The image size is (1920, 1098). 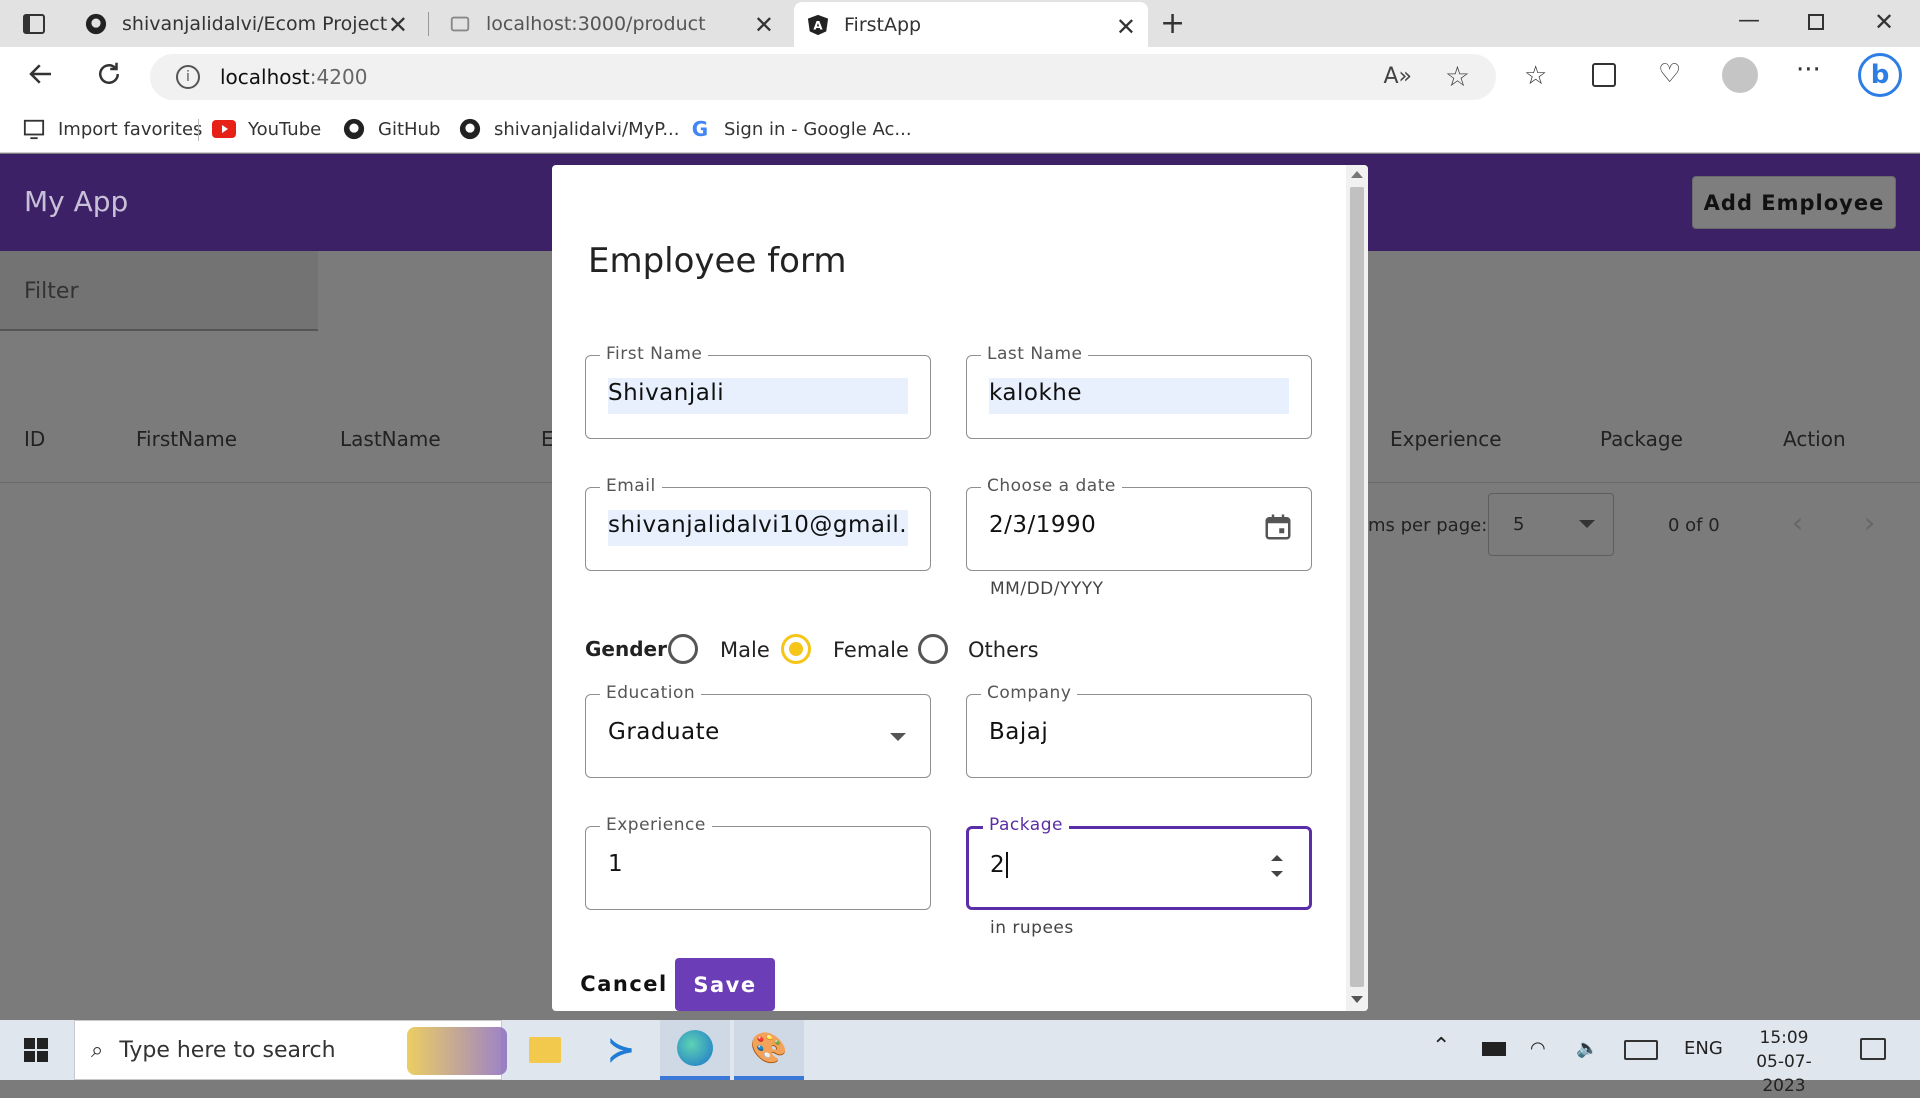 I want to click on gender-others-radio, so click(x=933, y=649).